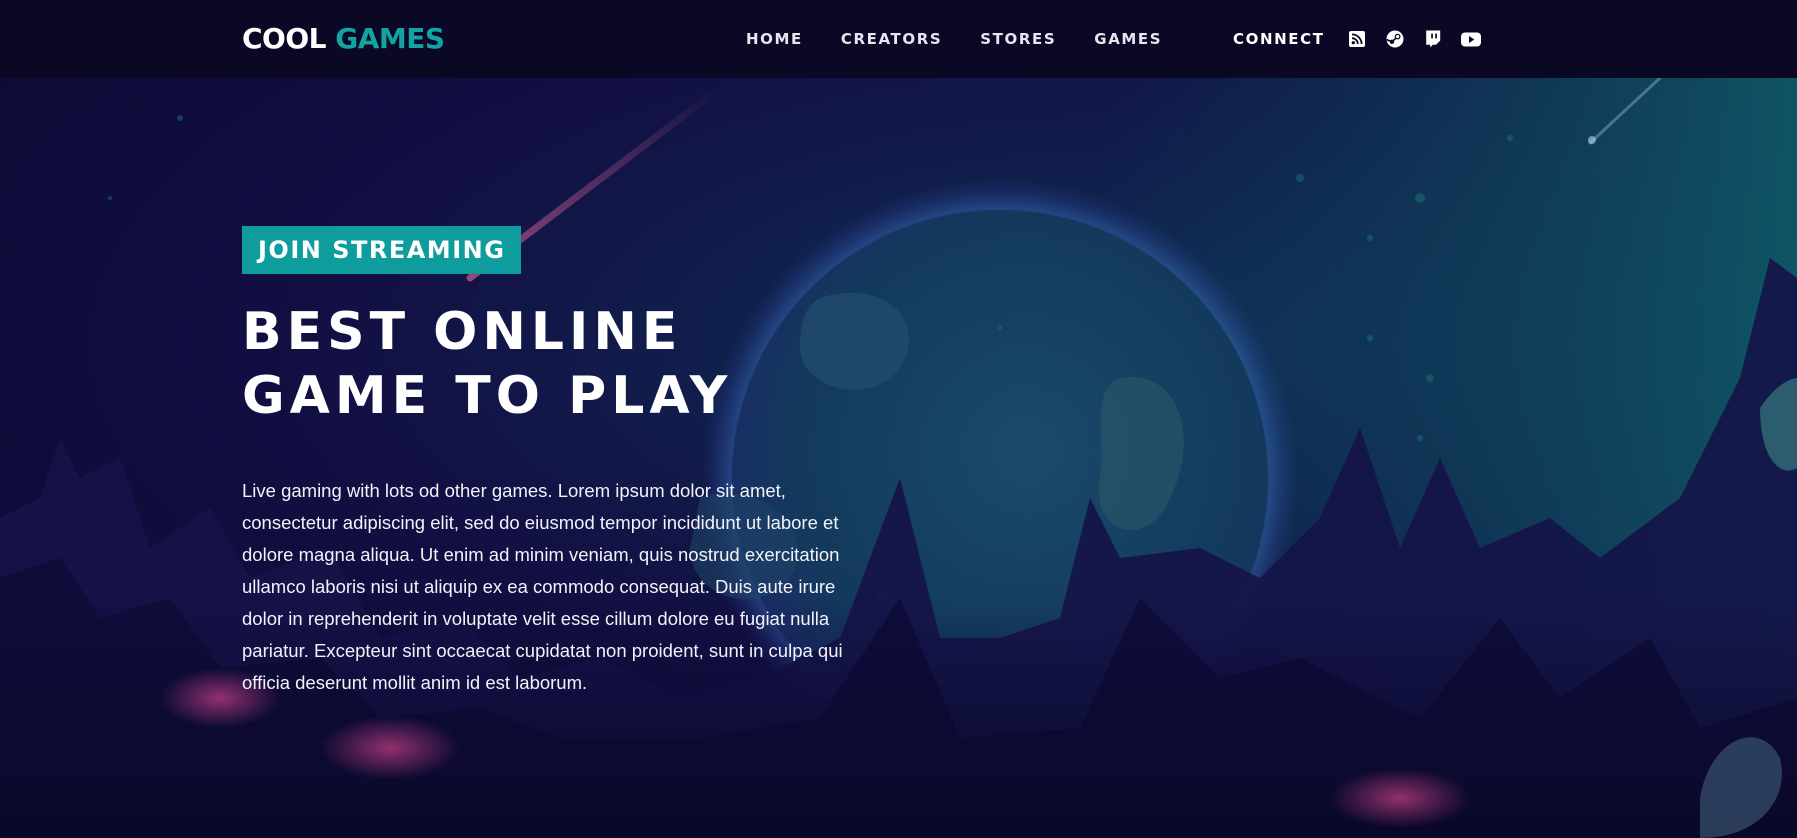 The height and width of the screenshot is (838, 1797). I want to click on connect-link: CONNECT, so click(1279, 39).